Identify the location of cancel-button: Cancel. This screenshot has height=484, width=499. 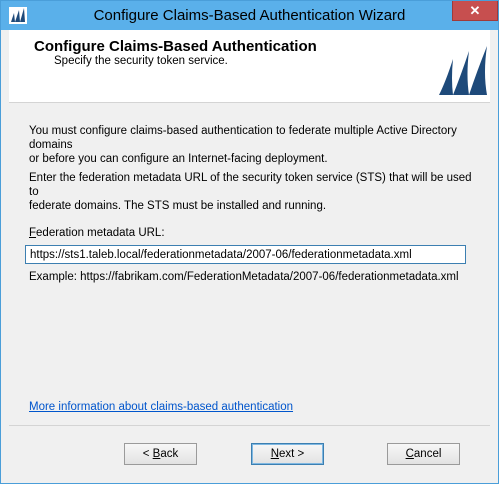
(423, 454).